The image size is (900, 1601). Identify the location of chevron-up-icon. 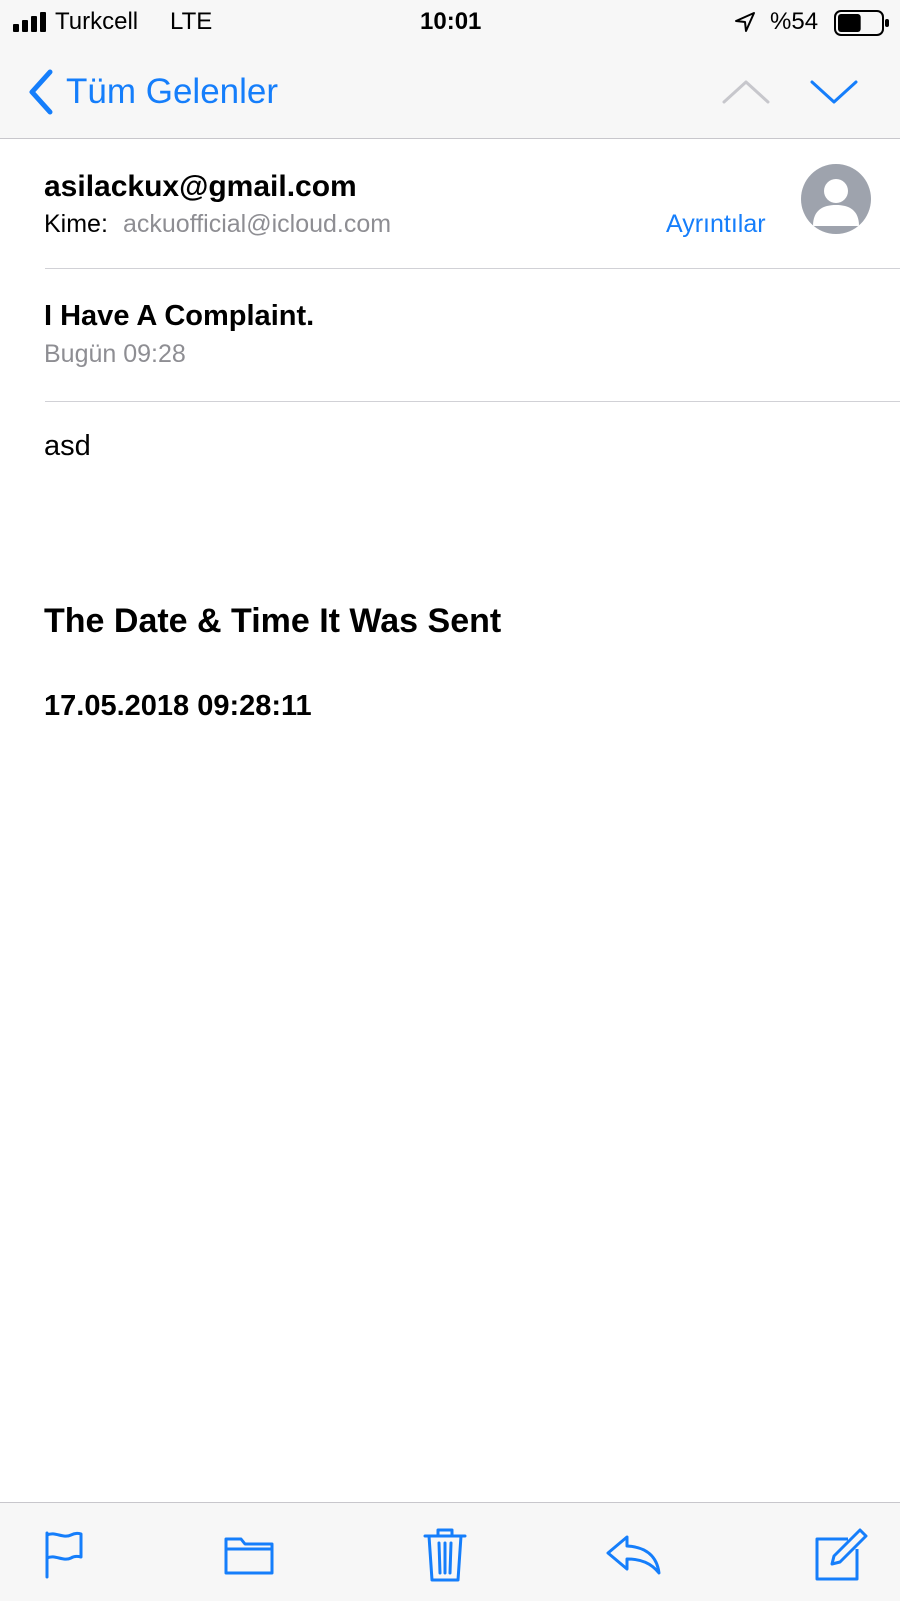
(746, 92).